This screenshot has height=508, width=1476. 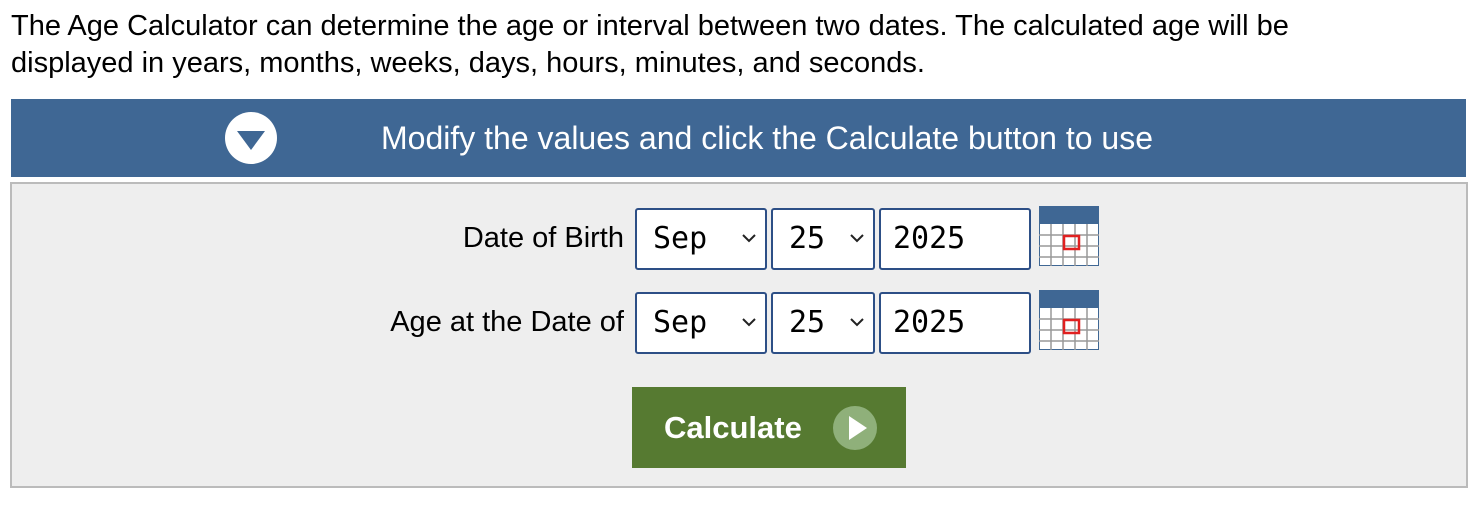 I want to click on birth-day-select: 25, so click(x=823, y=239).